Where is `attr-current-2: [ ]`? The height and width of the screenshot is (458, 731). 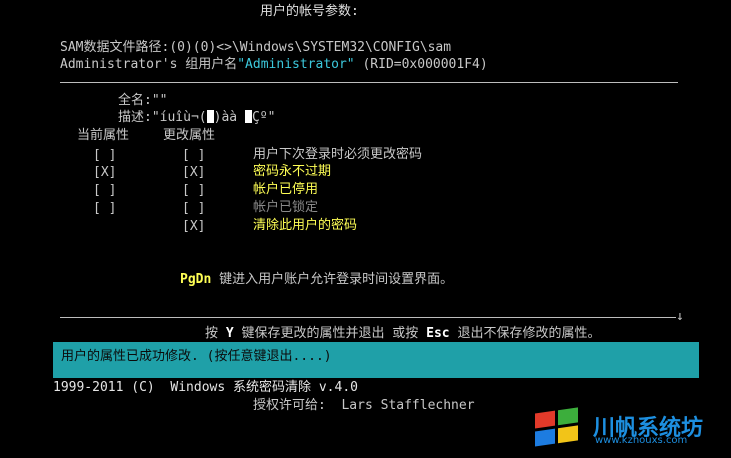 attr-current-2: [ ] is located at coordinates (105, 190).